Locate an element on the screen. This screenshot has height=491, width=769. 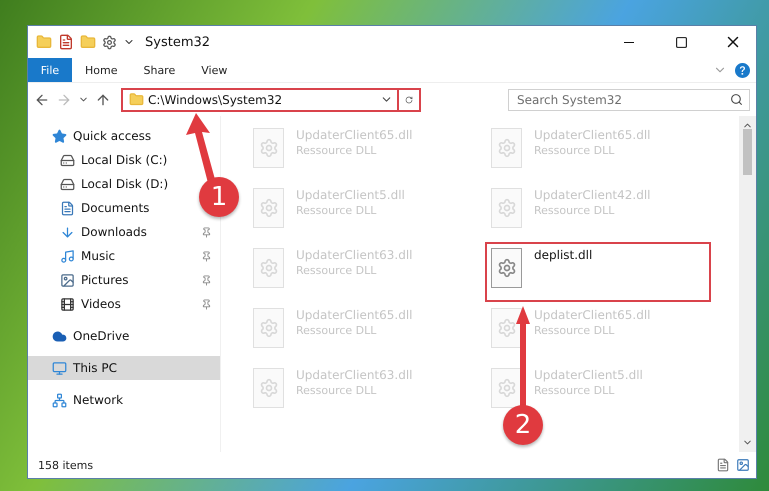
star-icon is located at coordinates (59, 136).